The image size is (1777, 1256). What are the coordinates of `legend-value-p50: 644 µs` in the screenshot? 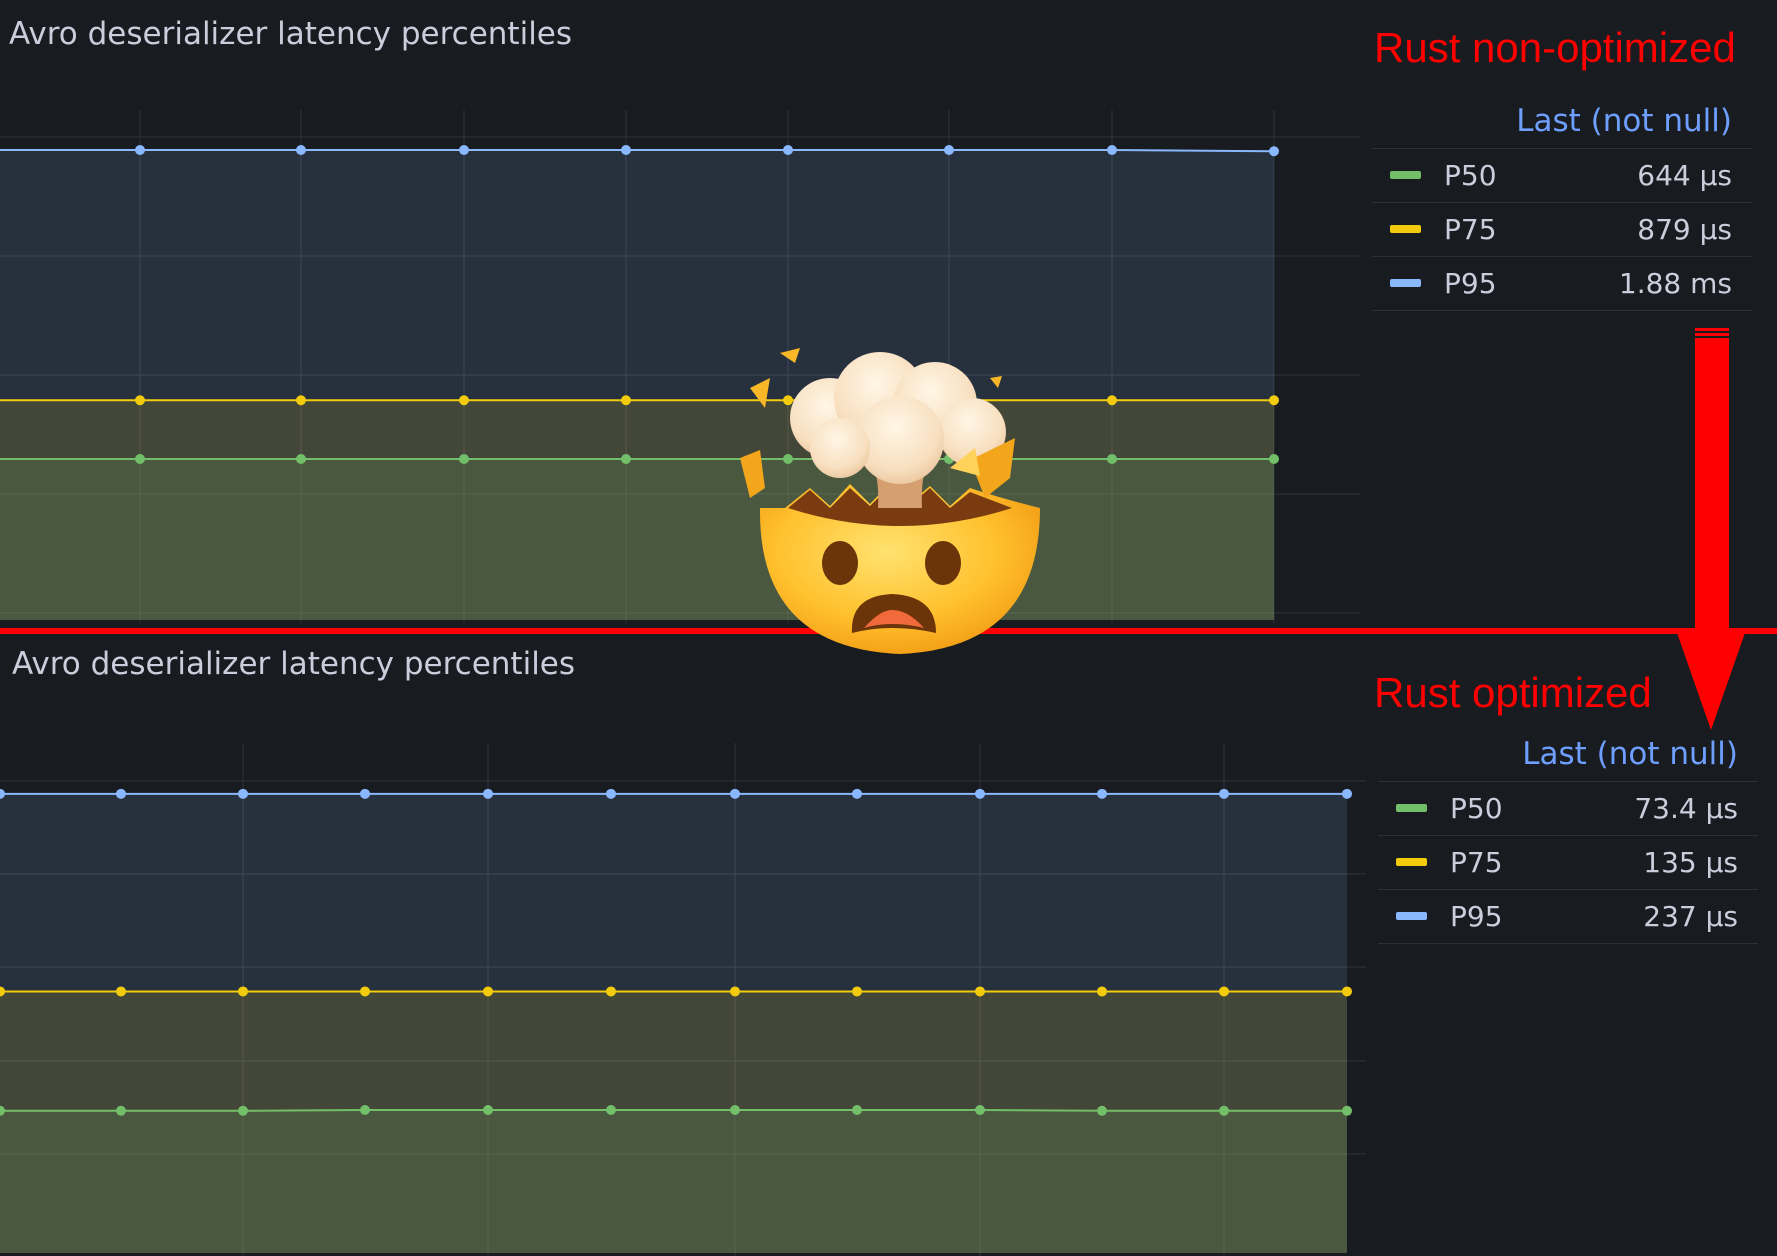 It's located at (1684, 175).